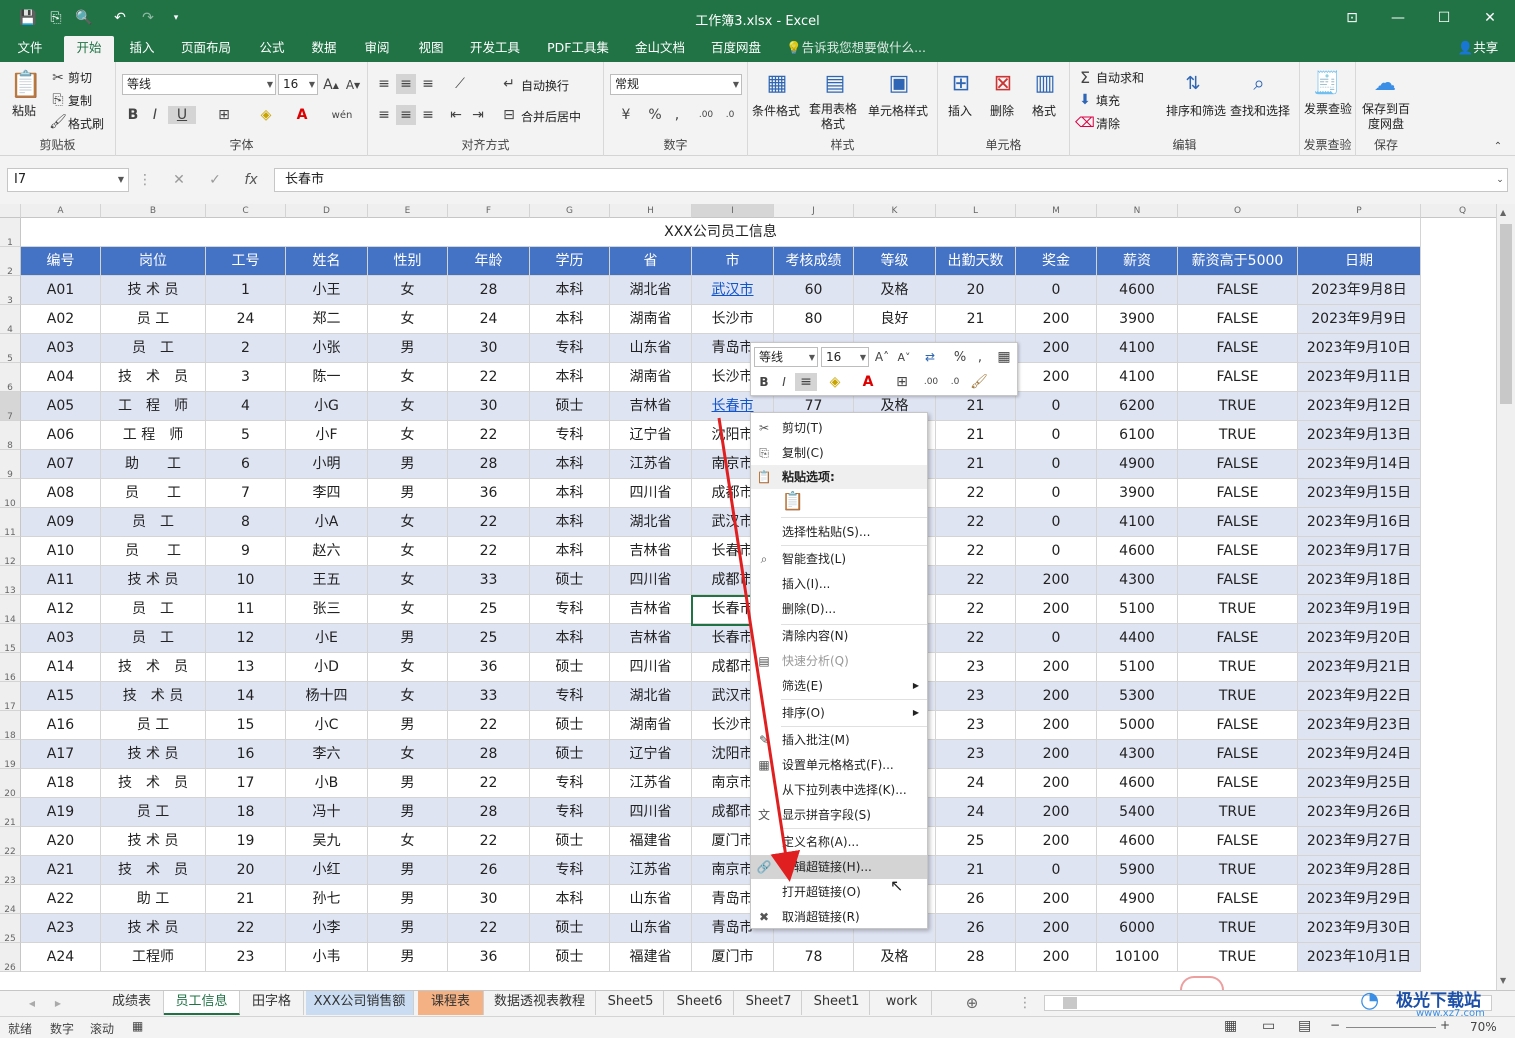 This screenshot has height=1038, width=1515. I want to click on row-header: 6, so click(10, 378).